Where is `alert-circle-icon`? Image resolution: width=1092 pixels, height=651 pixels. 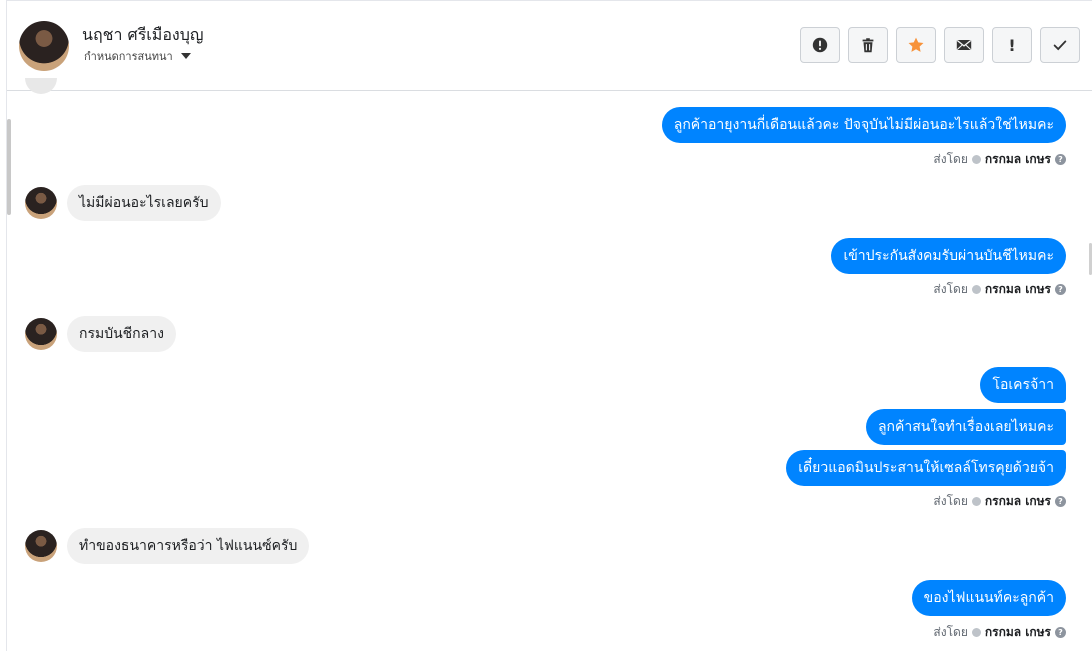
alert-circle-icon is located at coordinates (820, 45).